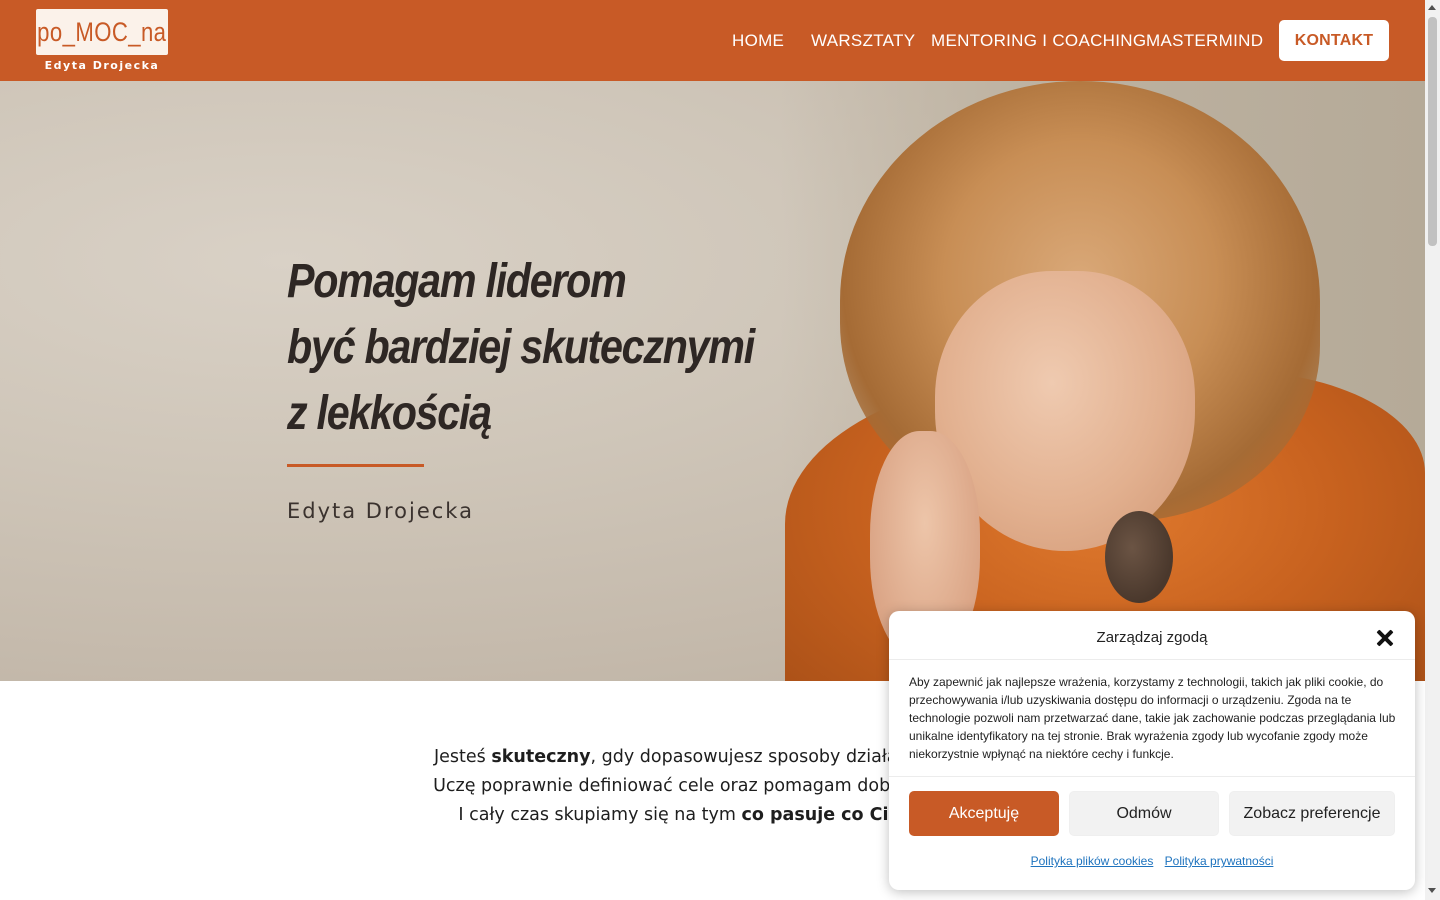 This screenshot has height=900, width=1440. Describe the element at coordinates (1219, 861) in the screenshot. I see `privacy-policy-link: Polityka prywatności` at that location.